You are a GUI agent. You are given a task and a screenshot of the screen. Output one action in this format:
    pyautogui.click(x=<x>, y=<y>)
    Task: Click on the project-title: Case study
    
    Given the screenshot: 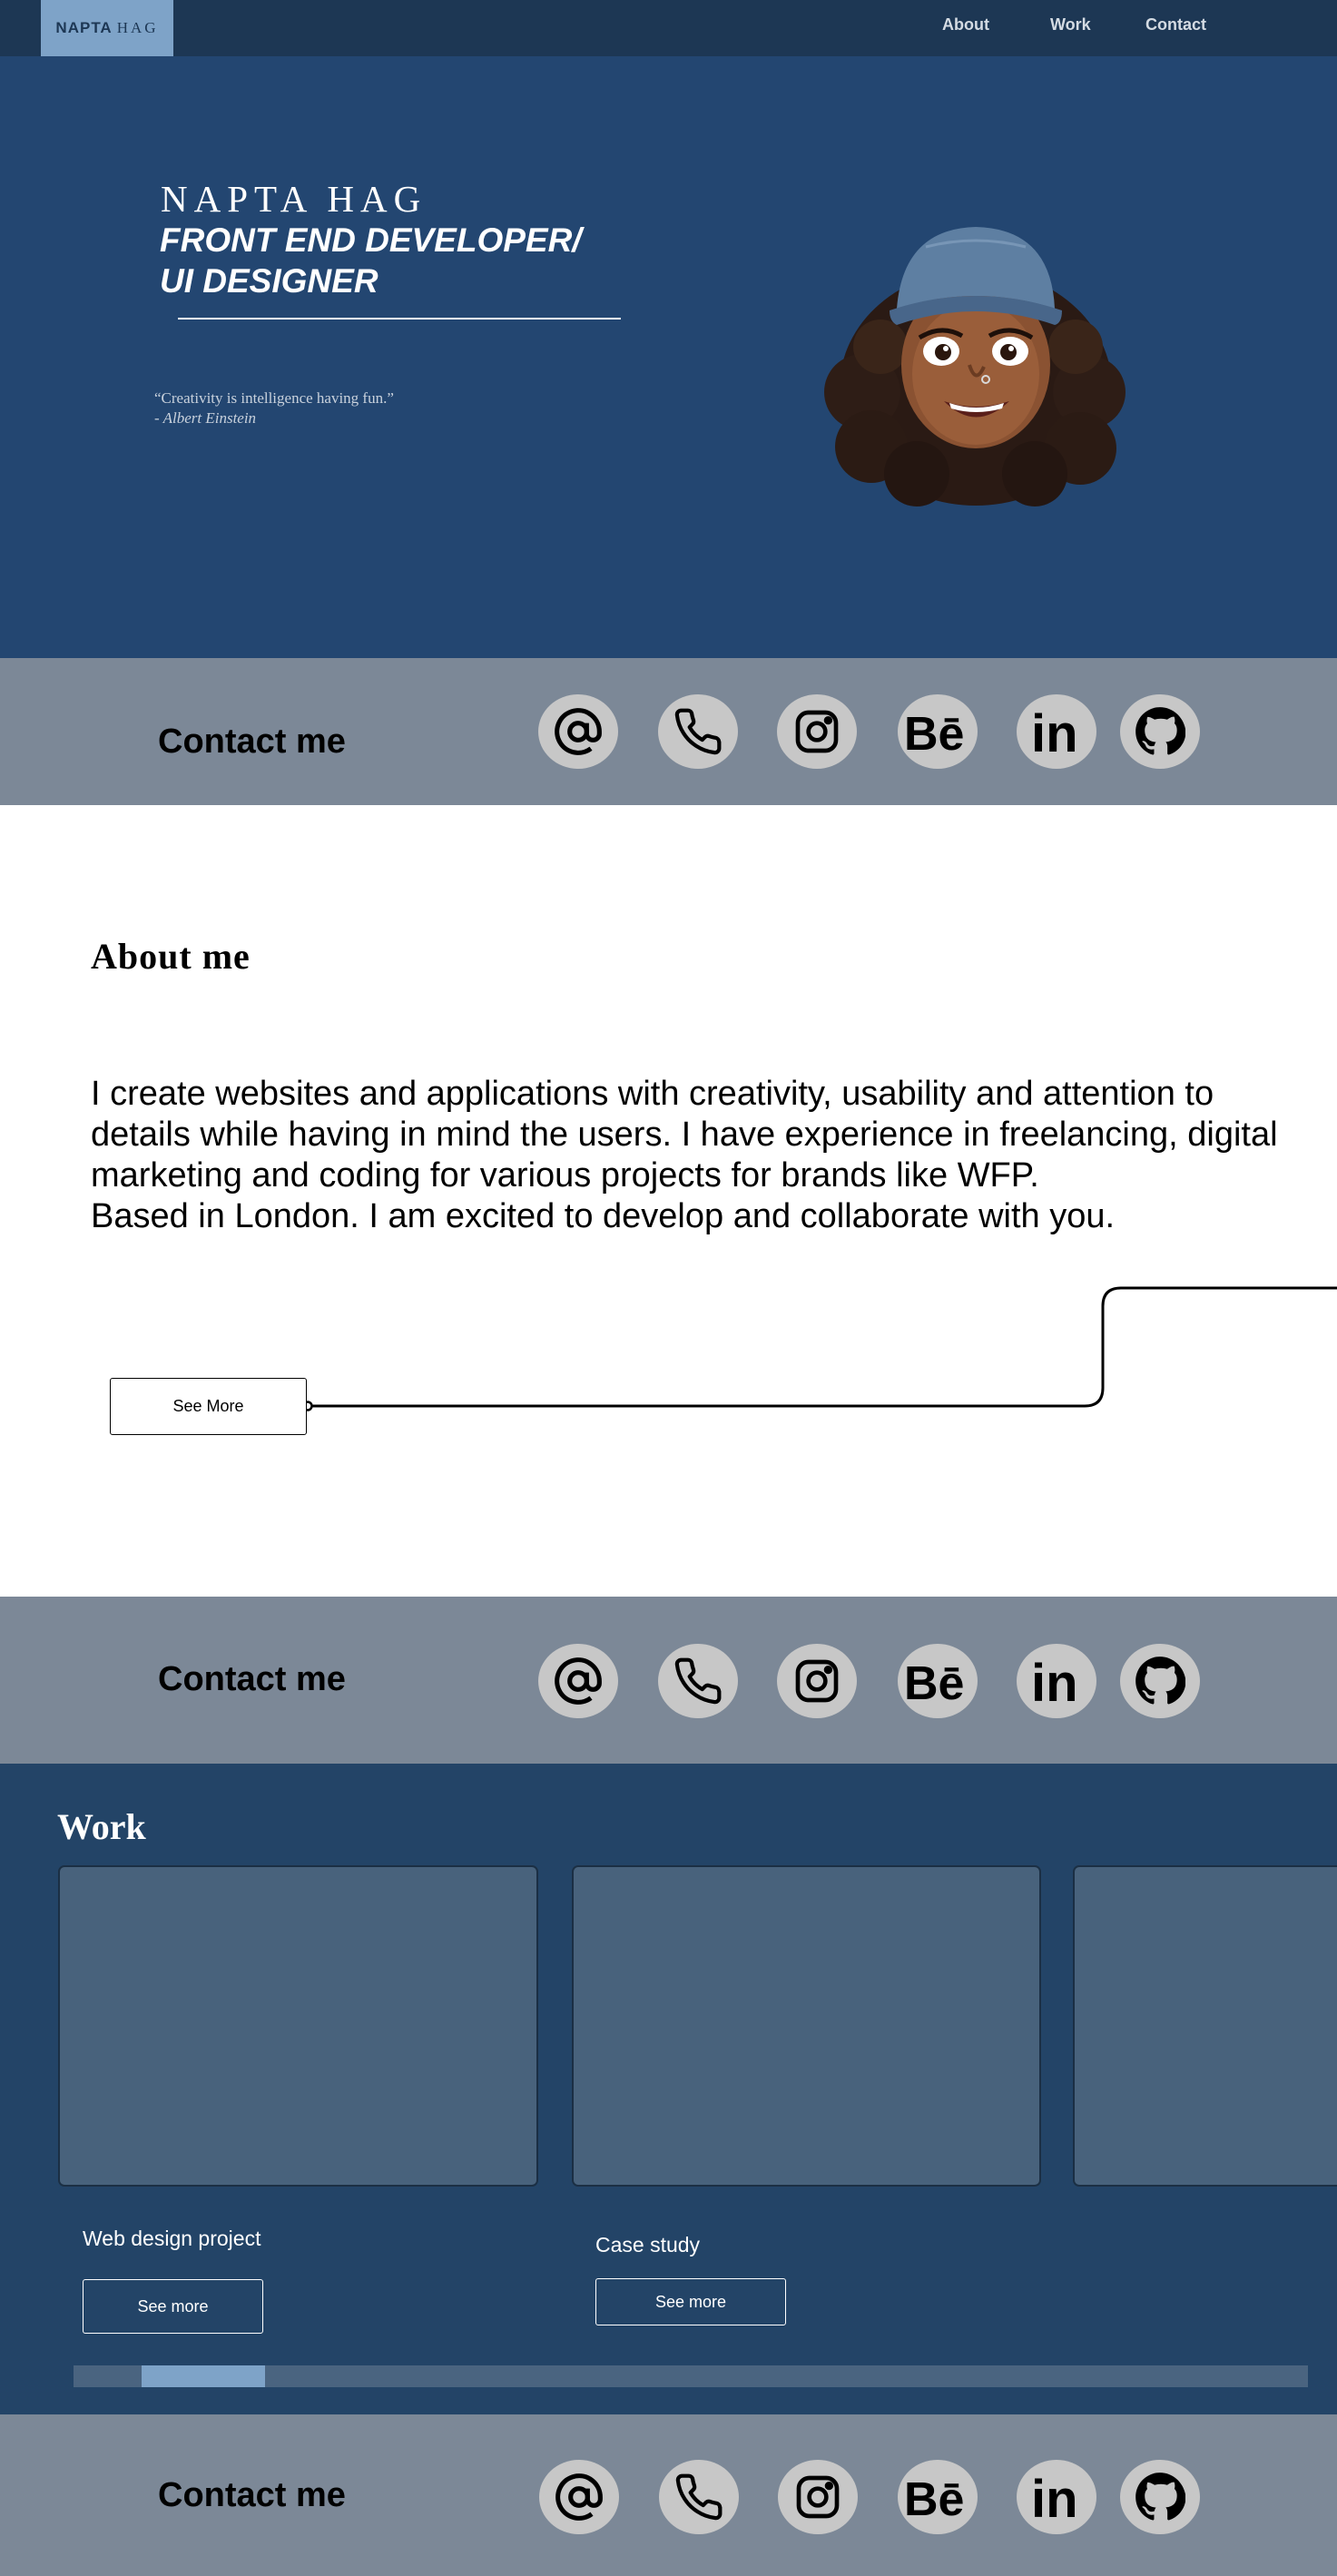 What is the action you would take?
    pyautogui.click(x=648, y=2244)
    